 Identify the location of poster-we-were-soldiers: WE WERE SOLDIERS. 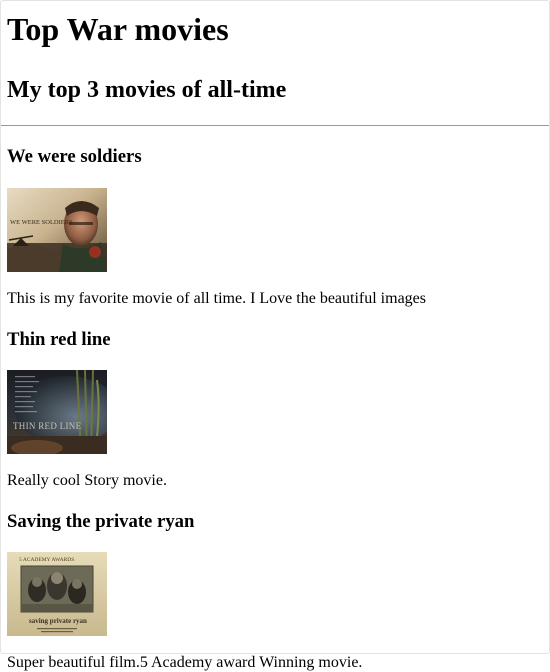
(57, 230).